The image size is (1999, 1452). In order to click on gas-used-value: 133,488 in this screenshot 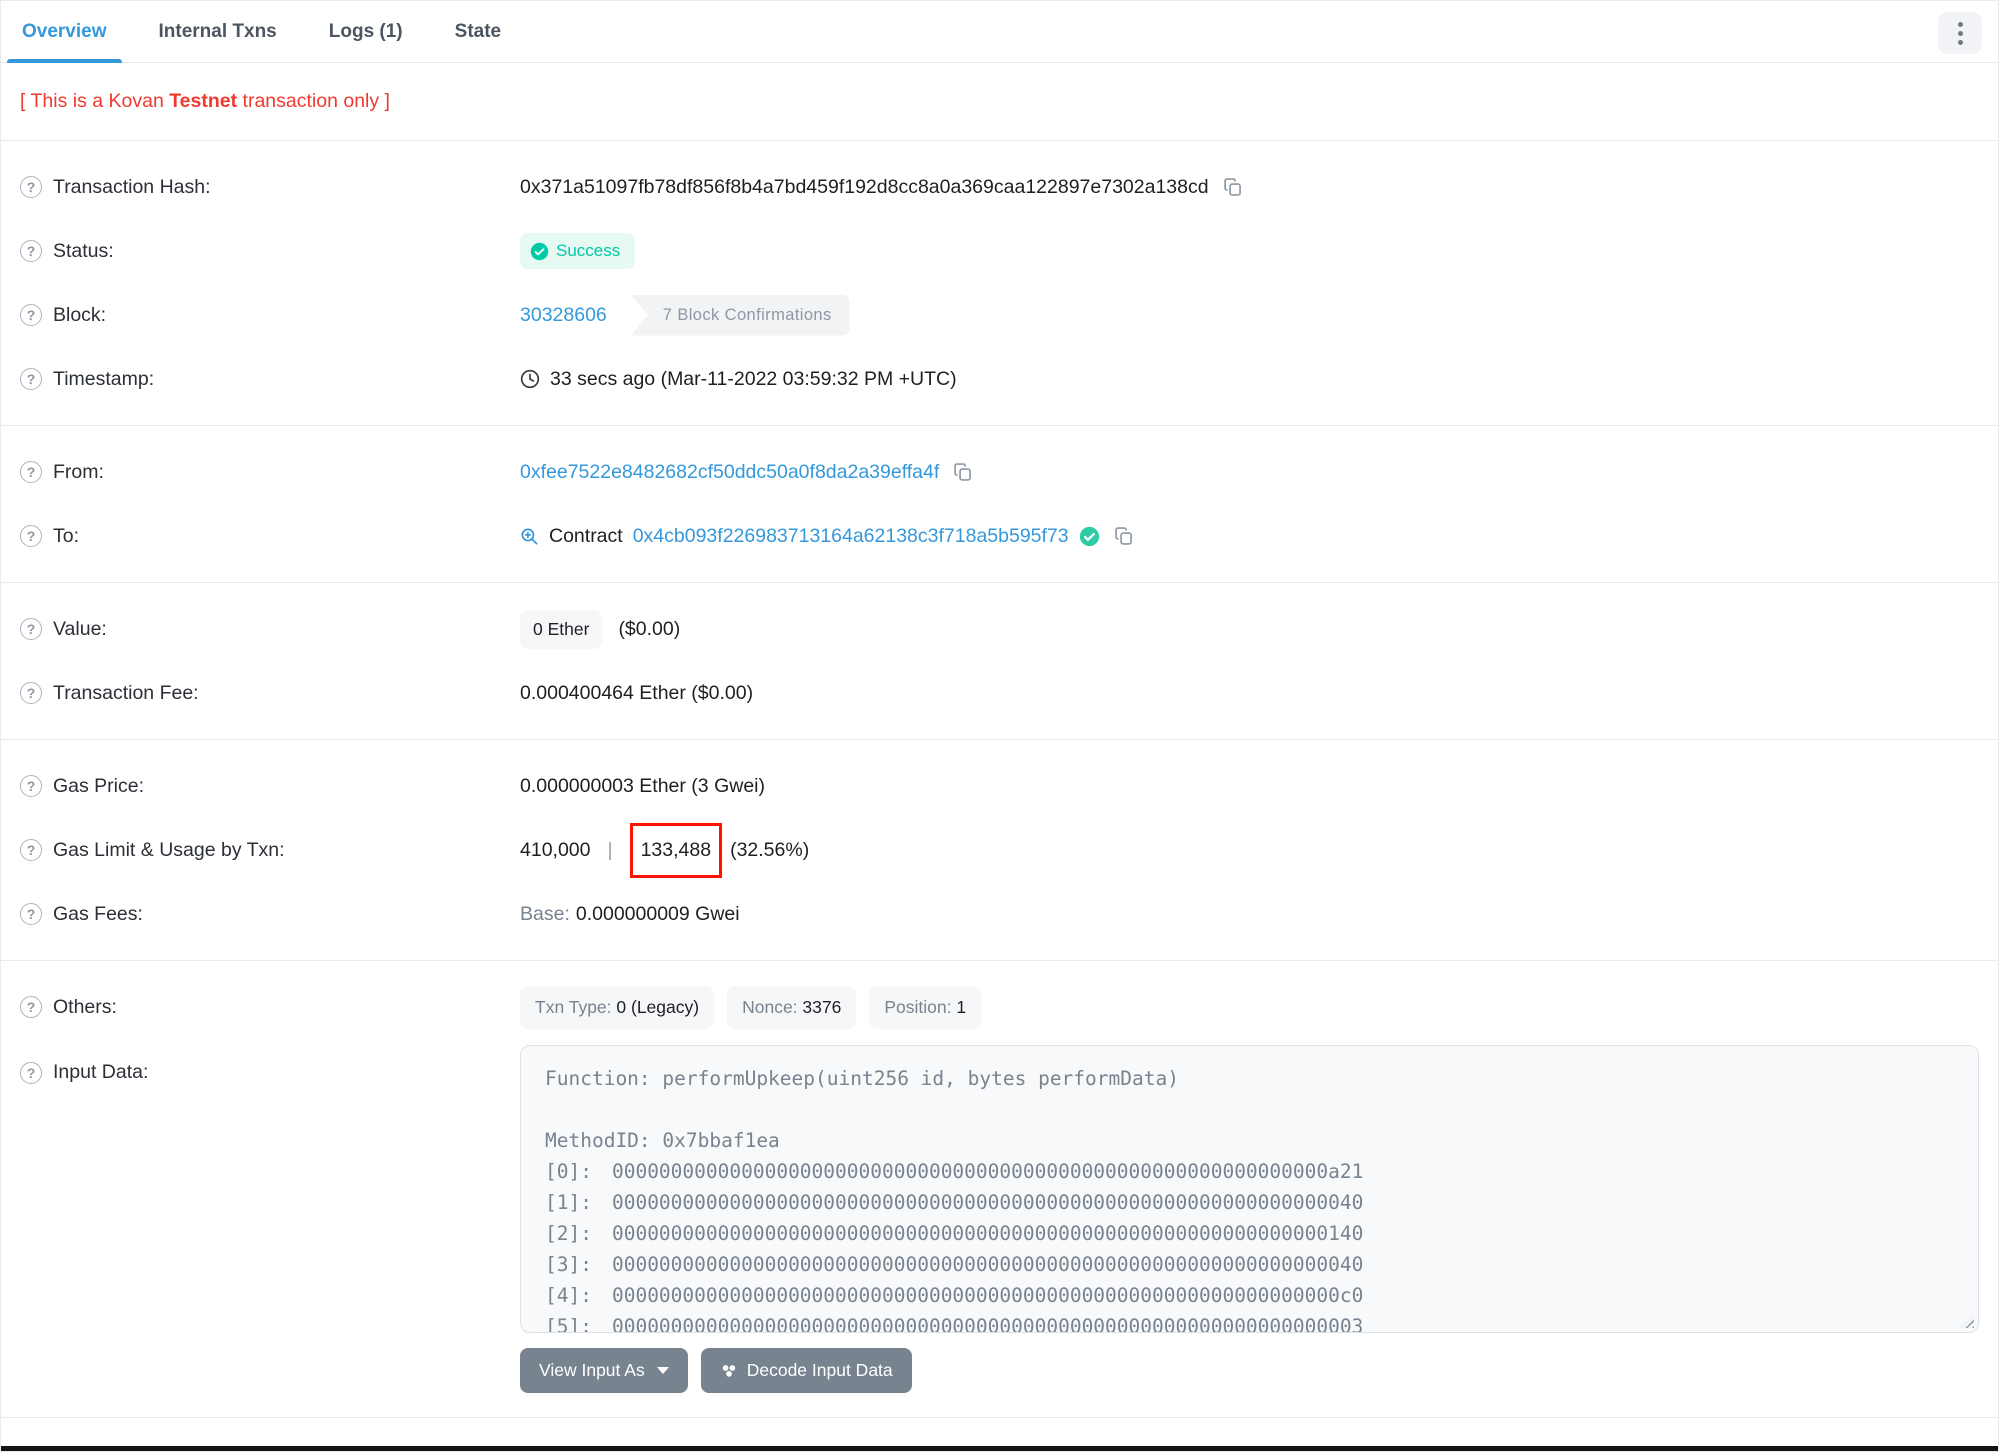, I will do `click(676, 849)`.